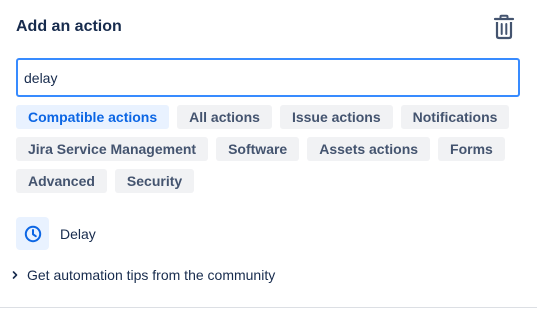 The height and width of the screenshot is (312, 537). I want to click on chip-issue-actions: Issue actions, so click(336, 117).